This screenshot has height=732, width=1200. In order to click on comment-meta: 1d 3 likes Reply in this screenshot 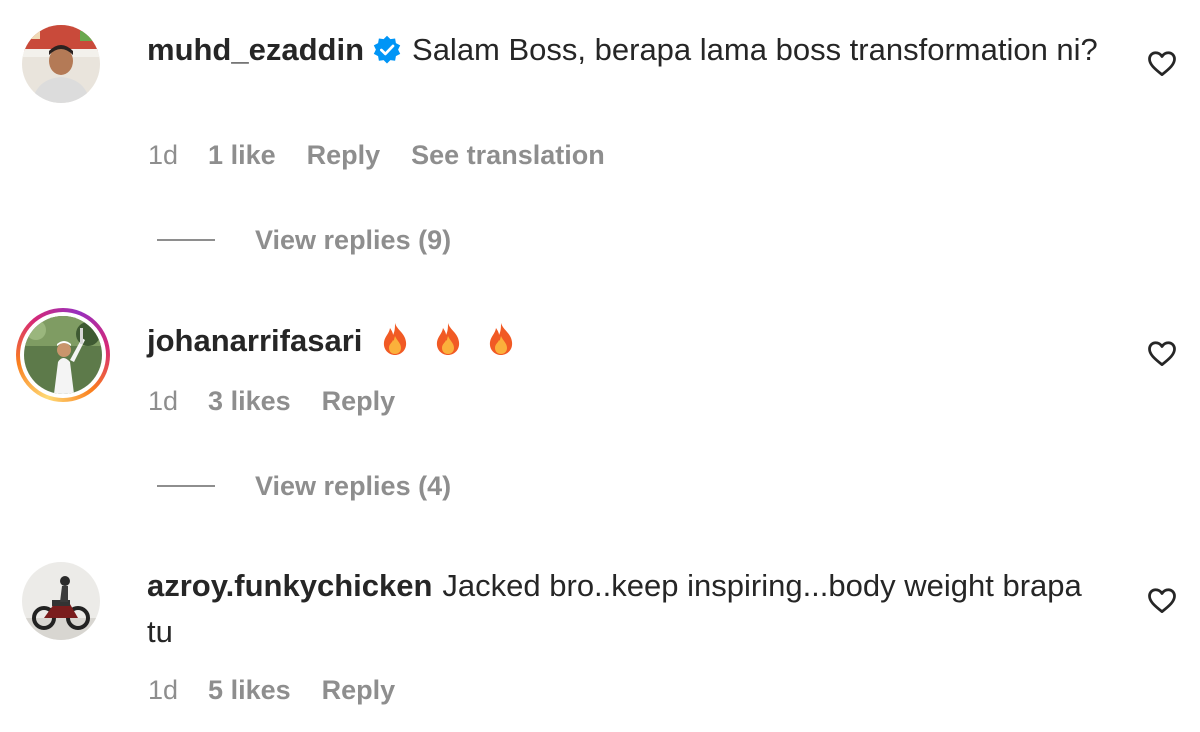, I will do `click(287, 401)`.